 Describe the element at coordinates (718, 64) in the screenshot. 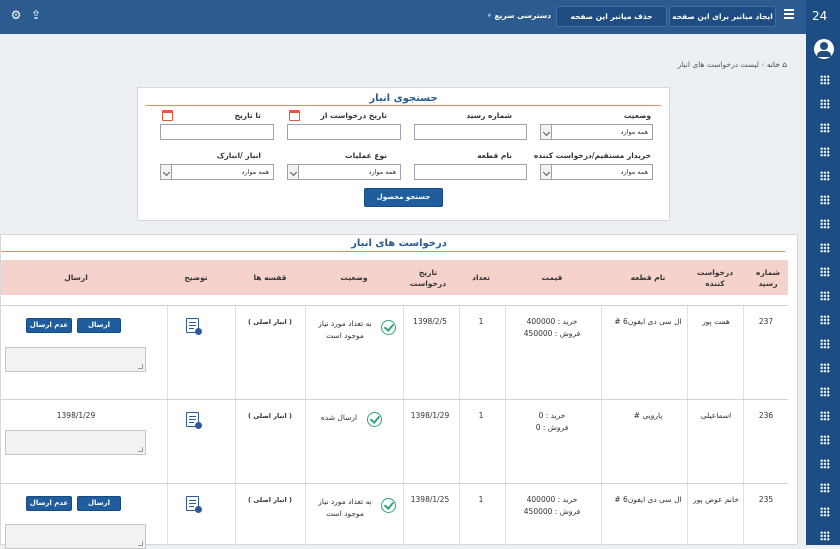

I see `breadcrumb-current: لیست درخواست های انبار` at that location.